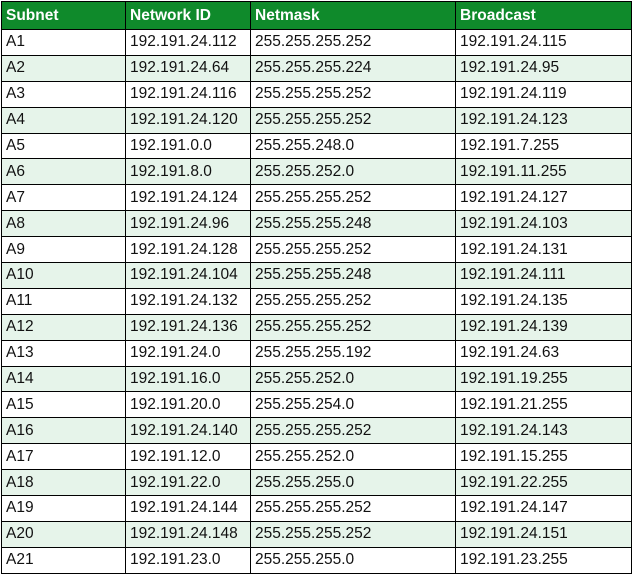 The width and height of the screenshot is (632, 583). What do you see at coordinates (543, 94) in the screenshot?
I see `cell-broadcast: 192.191.24.119` at bounding box center [543, 94].